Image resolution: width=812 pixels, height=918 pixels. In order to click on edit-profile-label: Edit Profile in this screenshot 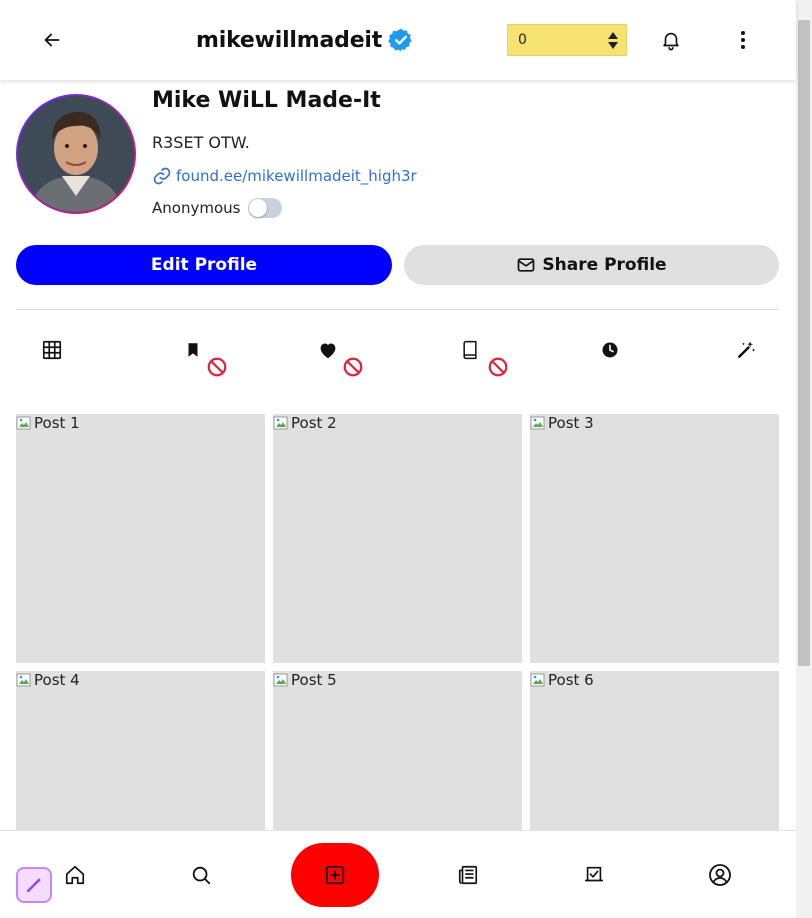, I will do `click(204, 265)`.